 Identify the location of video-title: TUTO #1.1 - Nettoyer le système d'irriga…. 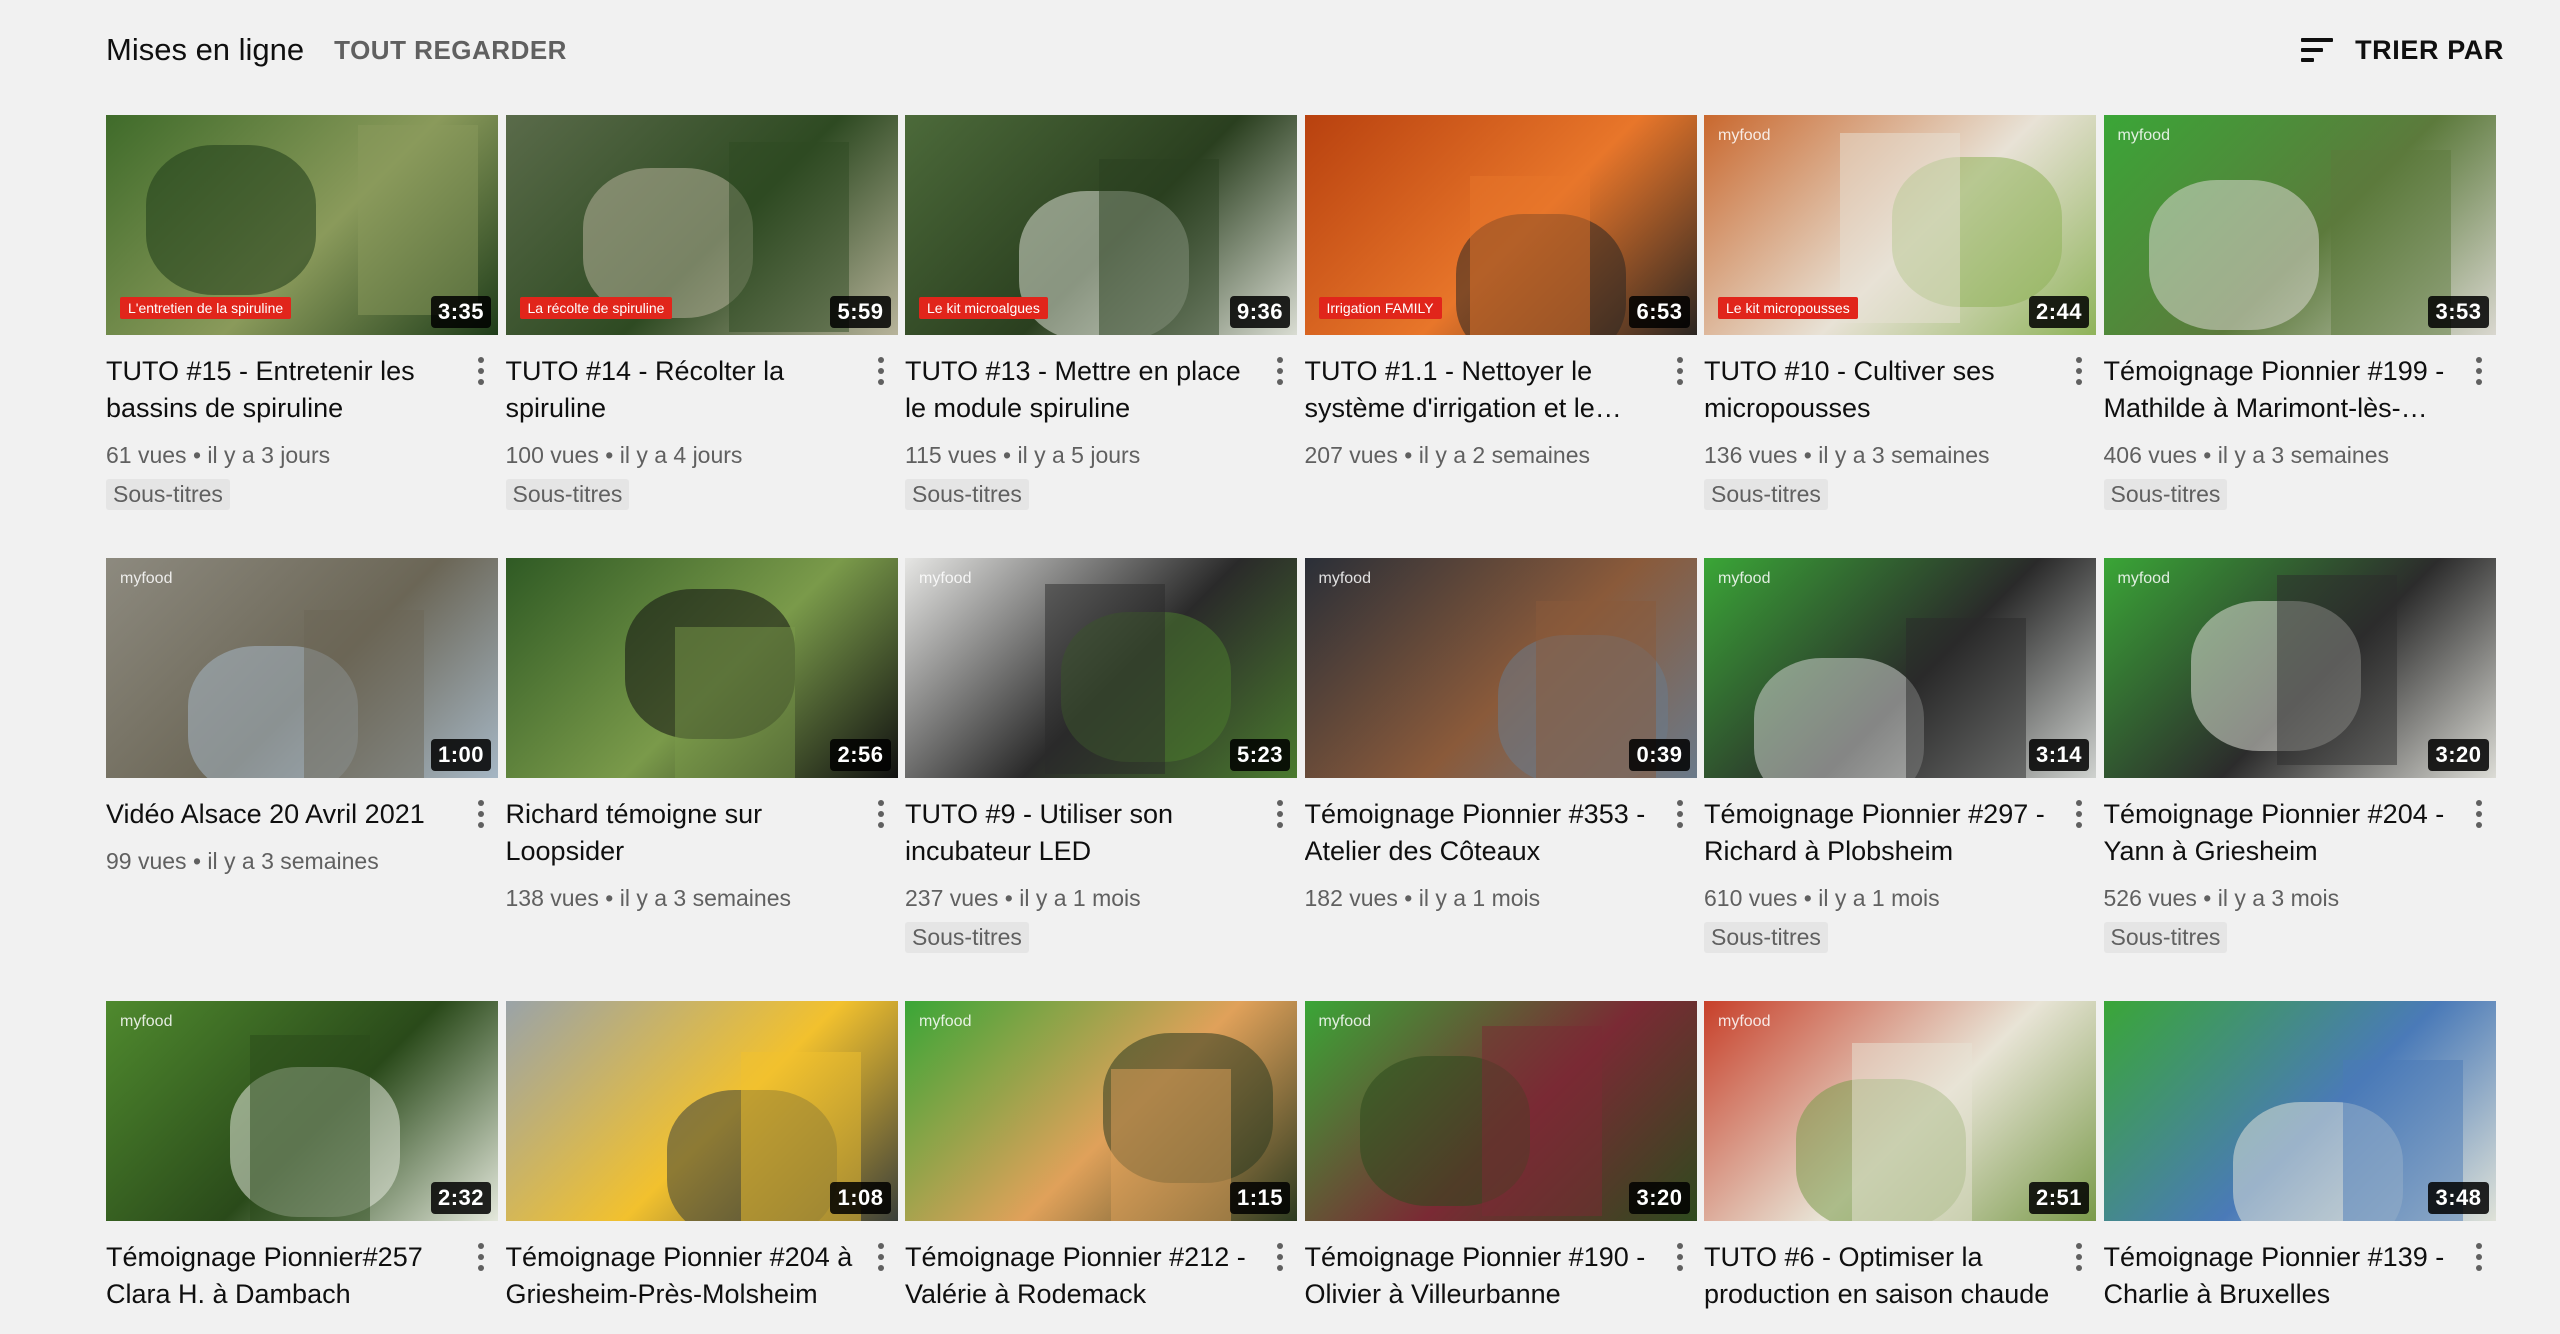
(1481, 390).